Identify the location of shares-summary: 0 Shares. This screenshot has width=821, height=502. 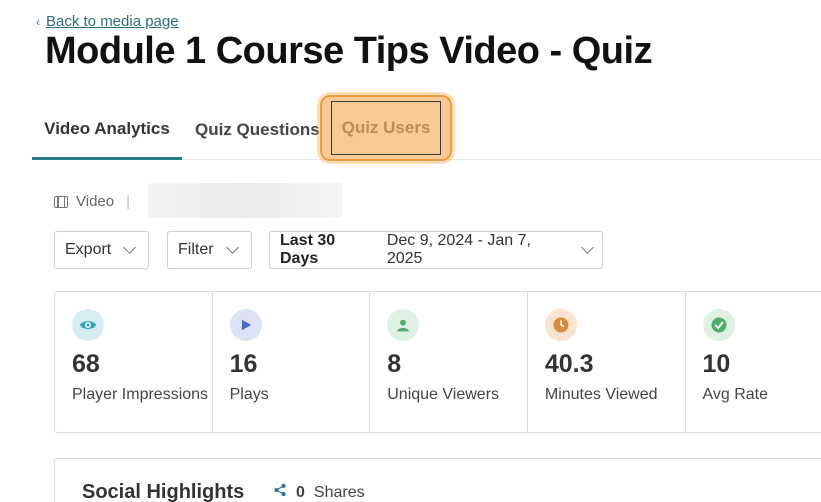
(319, 492).